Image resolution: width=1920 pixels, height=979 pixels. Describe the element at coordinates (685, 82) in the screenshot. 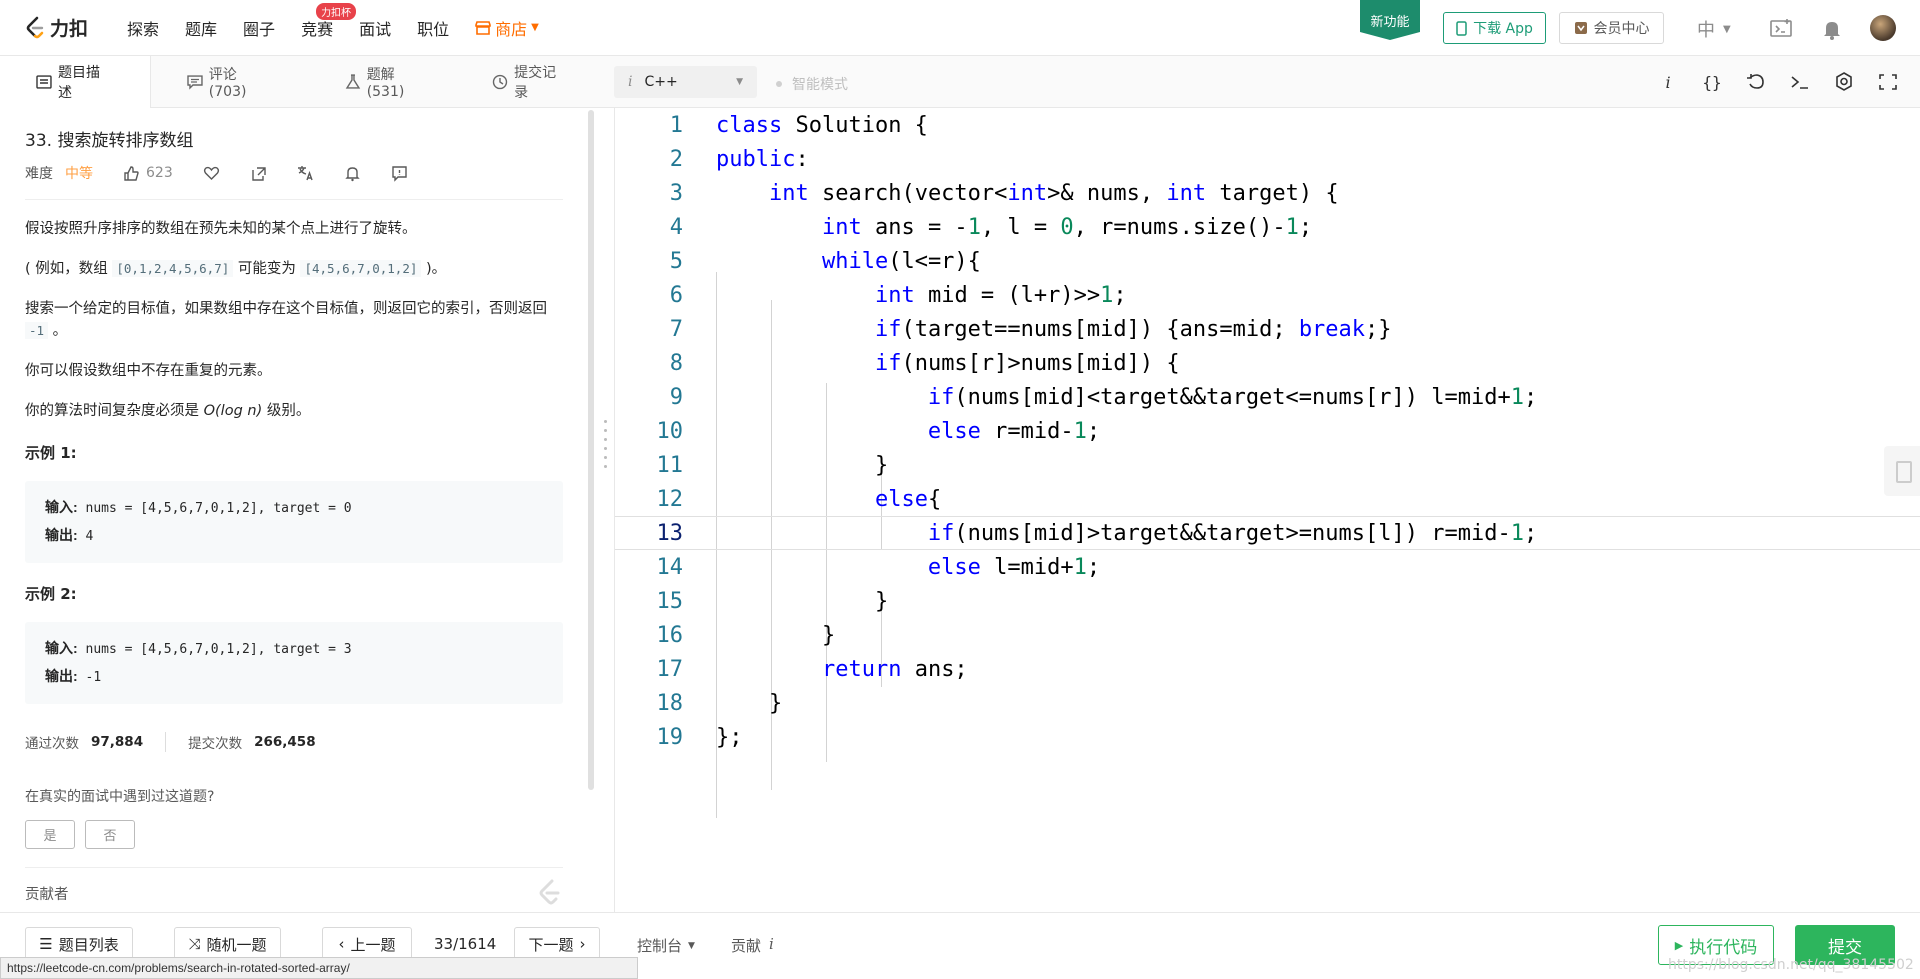

I see `language-select: i C++ ▼` at that location.